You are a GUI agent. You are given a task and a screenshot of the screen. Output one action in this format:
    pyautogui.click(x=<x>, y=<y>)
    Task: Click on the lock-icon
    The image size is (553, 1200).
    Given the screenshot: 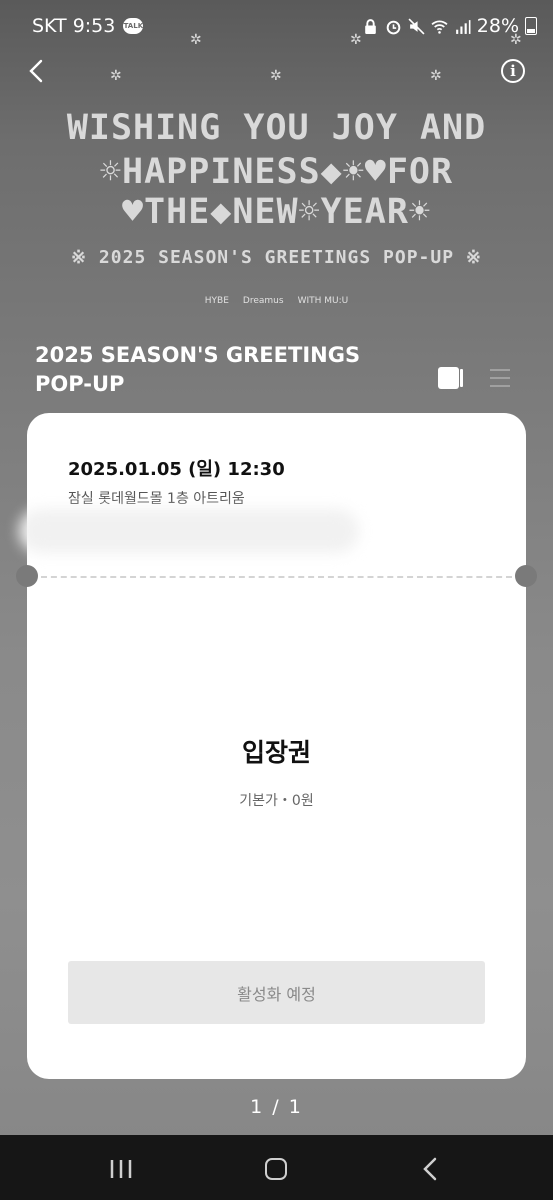 What is the action you would take?
    pyautogui.click(x=370, y=26)
    